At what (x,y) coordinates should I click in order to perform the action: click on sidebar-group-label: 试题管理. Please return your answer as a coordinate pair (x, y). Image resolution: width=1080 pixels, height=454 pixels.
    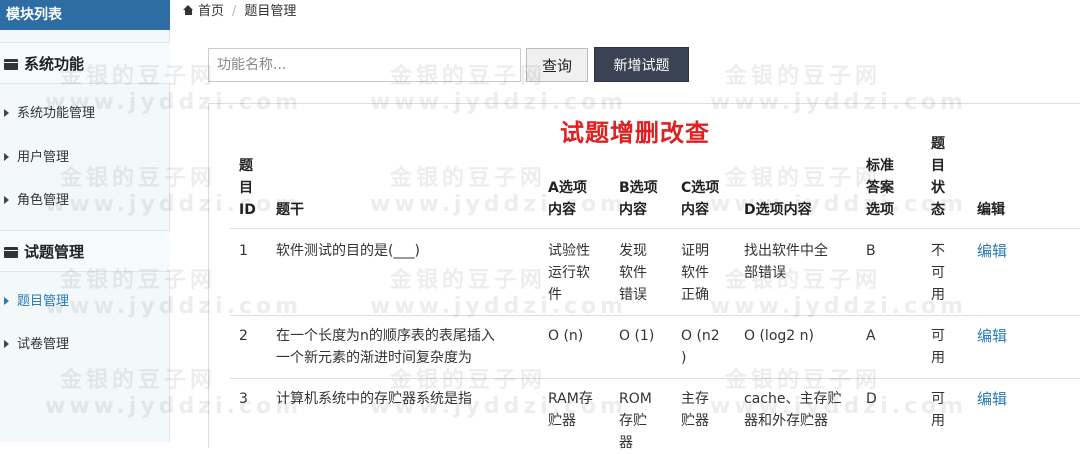
    Looking at the image, I should click on (54, 252).